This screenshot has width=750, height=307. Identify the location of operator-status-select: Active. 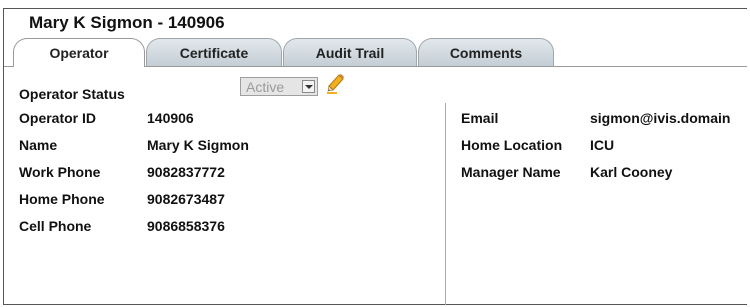
(279, 86).